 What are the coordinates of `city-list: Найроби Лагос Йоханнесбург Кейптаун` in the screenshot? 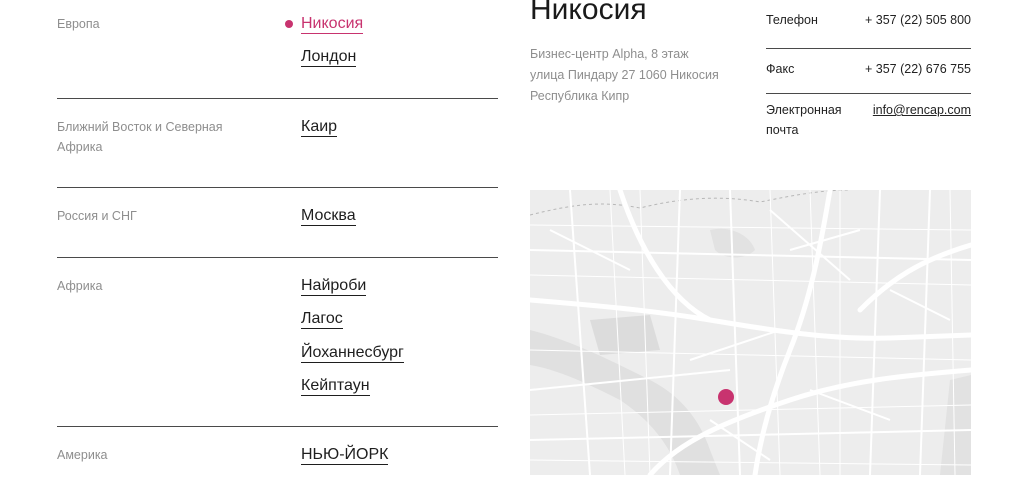 It's located at (352, 342).